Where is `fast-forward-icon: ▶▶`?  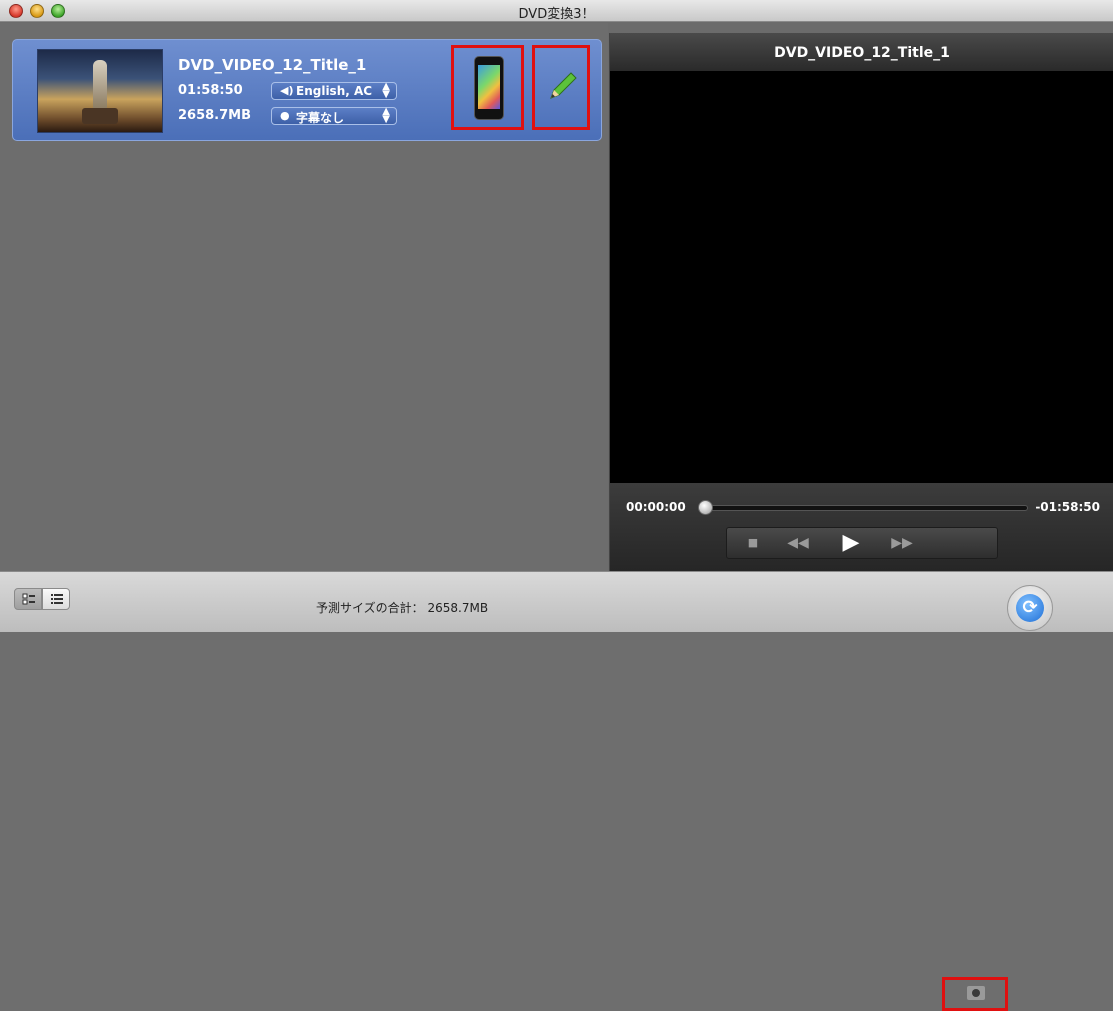
fast-forward-icon: ▶▶ is located at coordinates (902, 543).